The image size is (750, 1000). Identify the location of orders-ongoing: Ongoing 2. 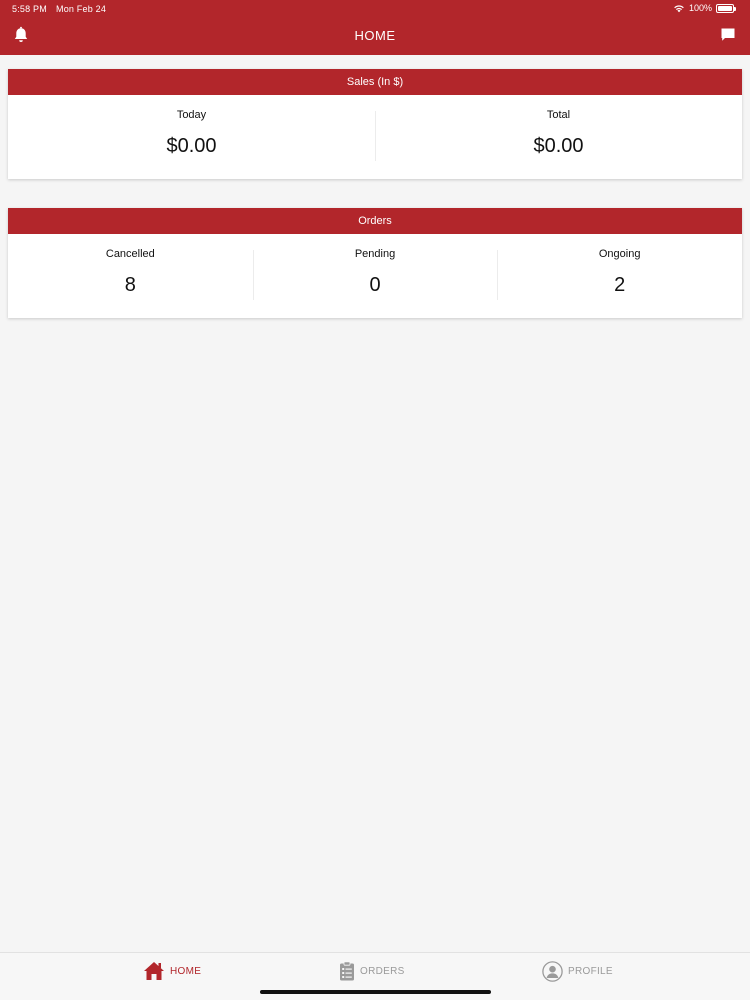
(619, 276).